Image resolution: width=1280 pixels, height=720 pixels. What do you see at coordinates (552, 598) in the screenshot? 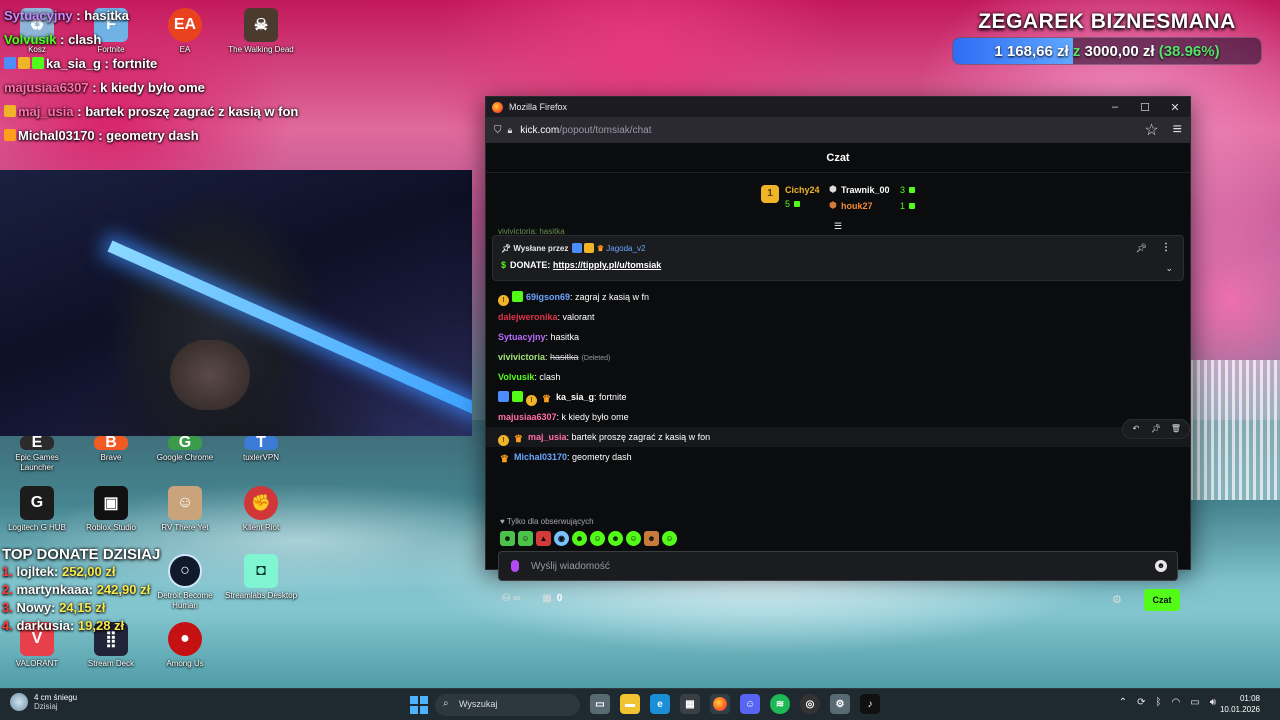
I see `store-counter: ▦ 0` at bounding box center [552, 598].